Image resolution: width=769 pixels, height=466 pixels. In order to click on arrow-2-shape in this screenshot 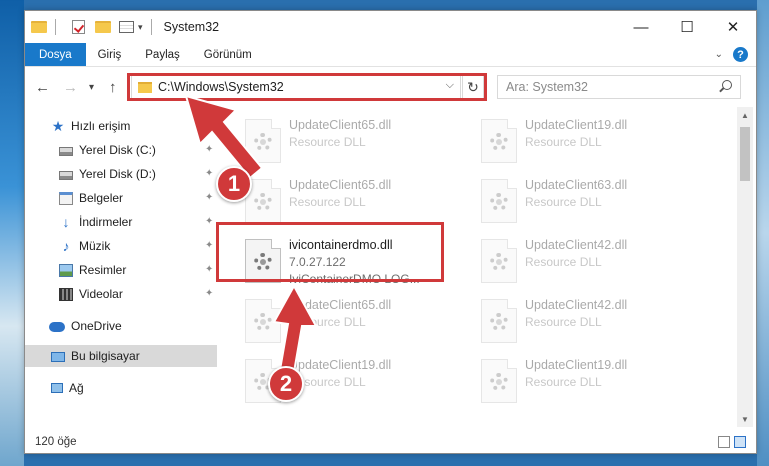, I will do `click(295, 328)`.